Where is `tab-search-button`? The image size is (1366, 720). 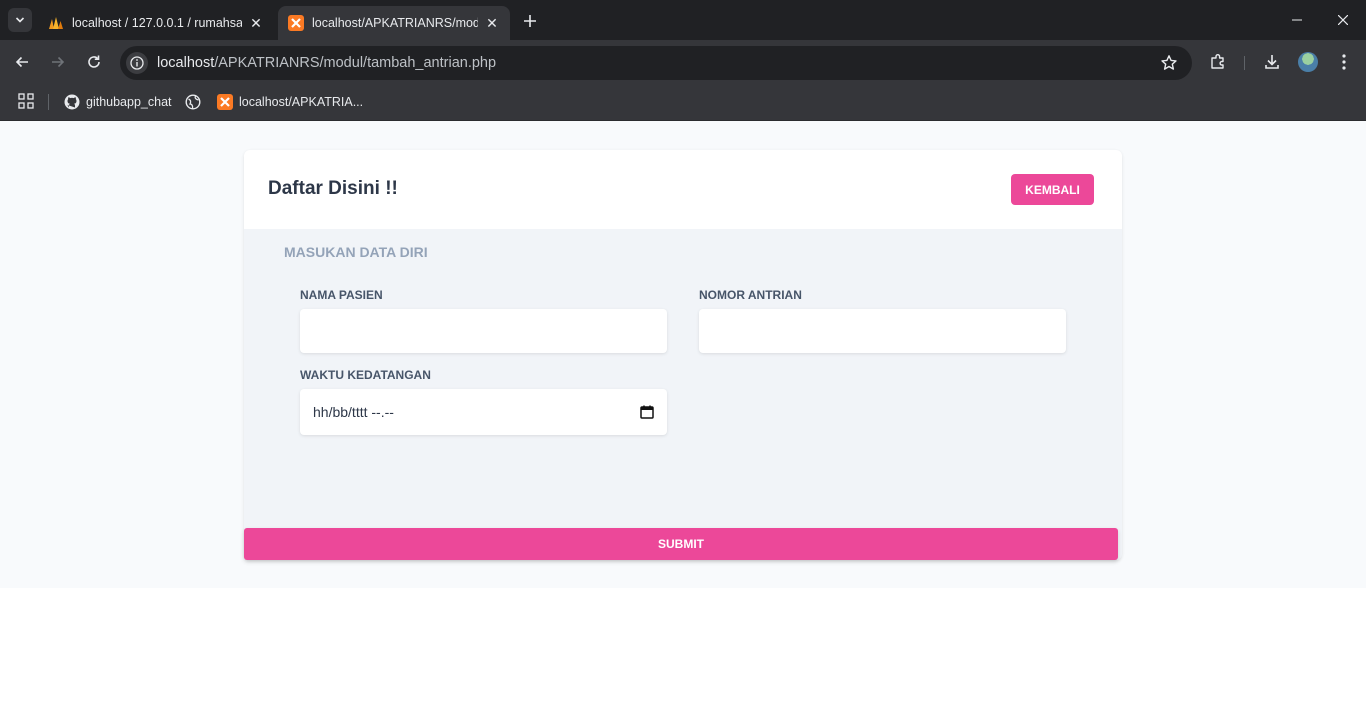
tab-search-button is located at coordinates (20, 20).